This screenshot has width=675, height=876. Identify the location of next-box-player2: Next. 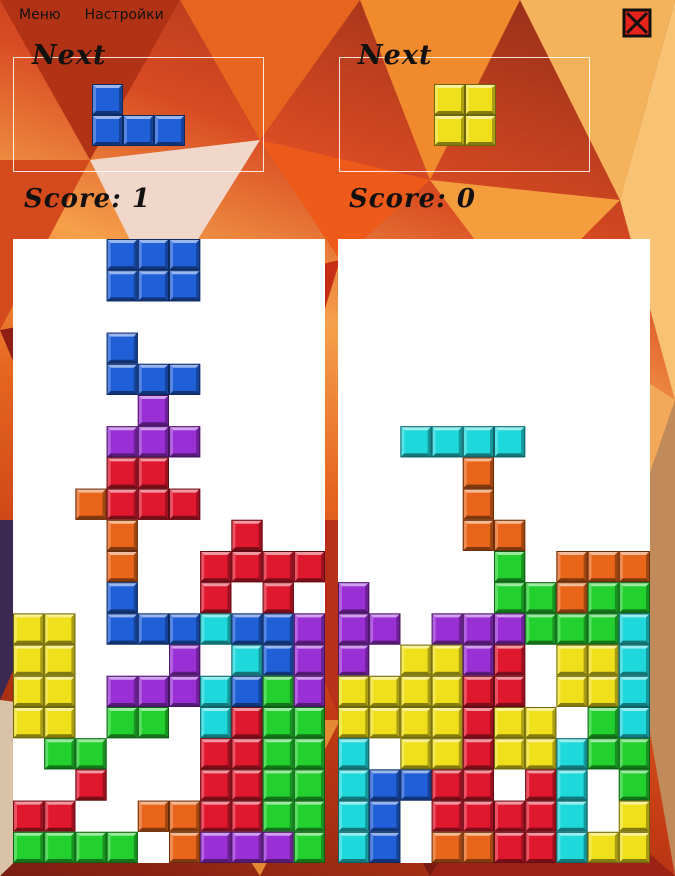
(464, 106).